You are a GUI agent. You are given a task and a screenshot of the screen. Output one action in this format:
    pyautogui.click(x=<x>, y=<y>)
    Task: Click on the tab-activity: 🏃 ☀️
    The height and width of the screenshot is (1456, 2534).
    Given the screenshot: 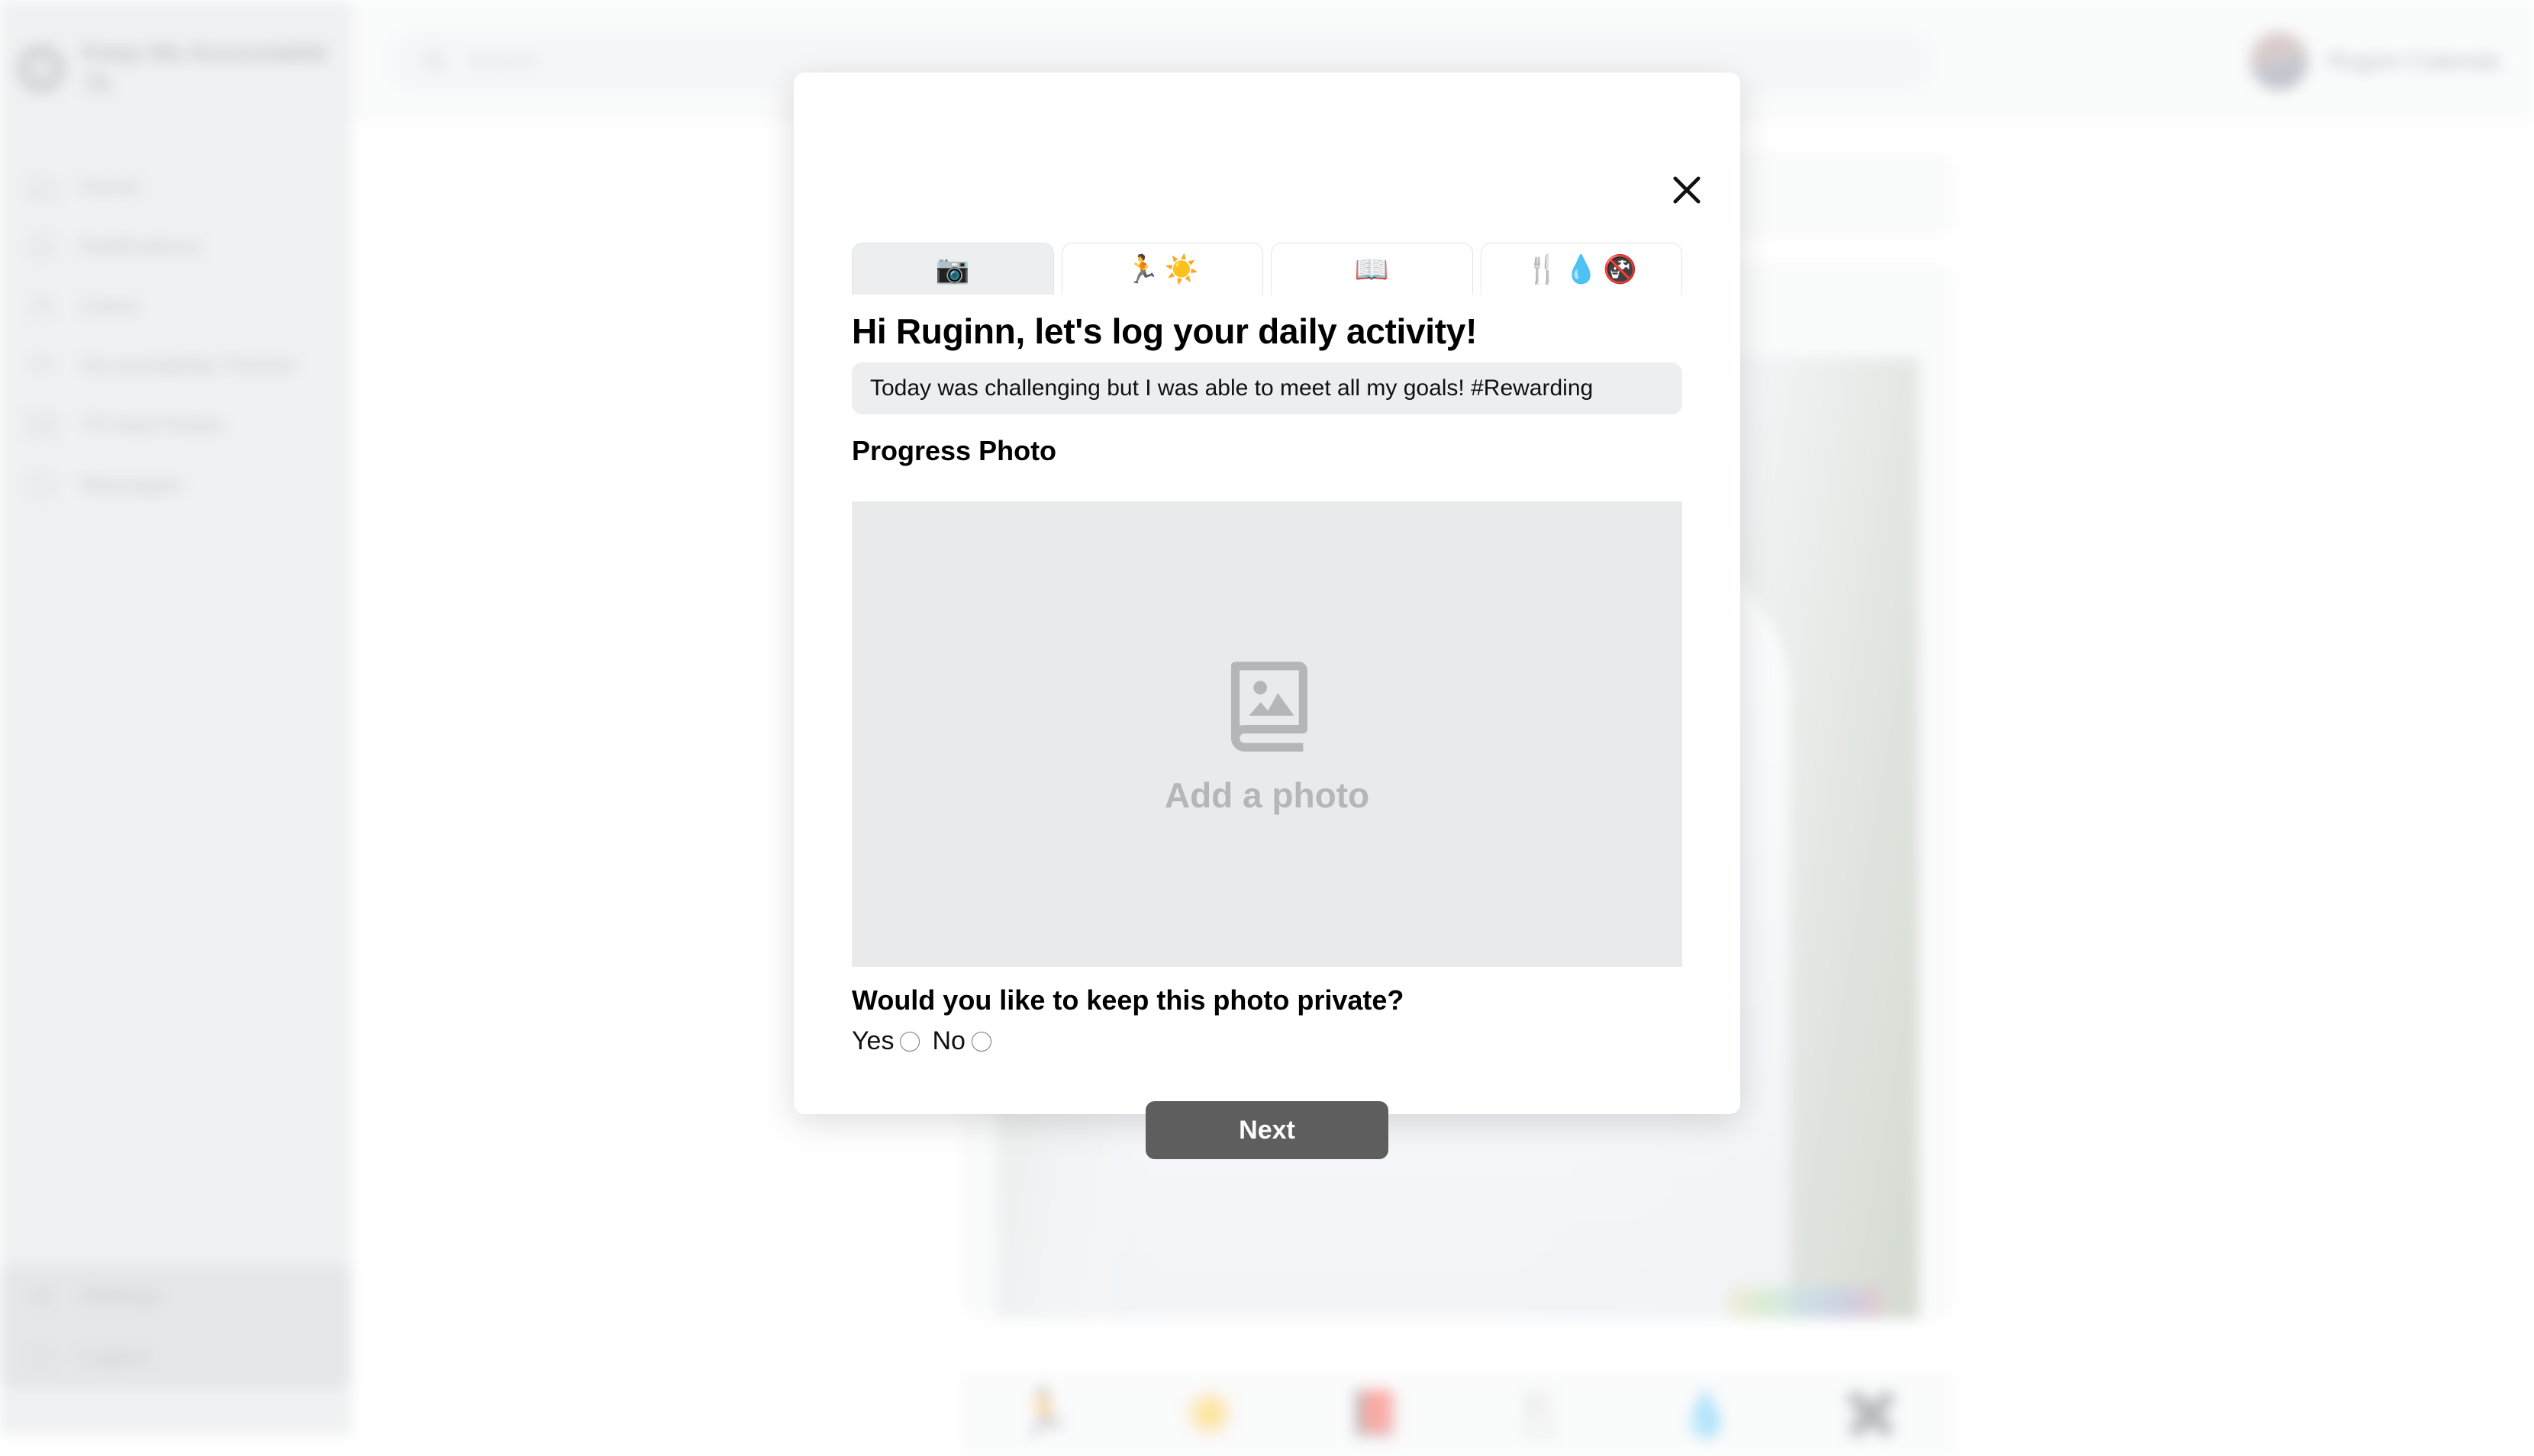 What is the action you would take?
    pyautogui.click(x=1162, y=269)
    